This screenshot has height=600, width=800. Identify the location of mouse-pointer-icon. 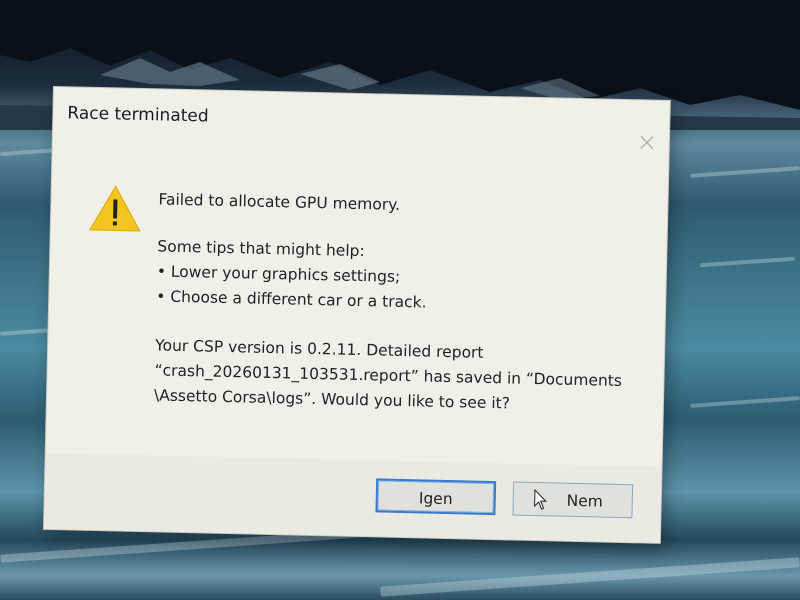
(540, 499).